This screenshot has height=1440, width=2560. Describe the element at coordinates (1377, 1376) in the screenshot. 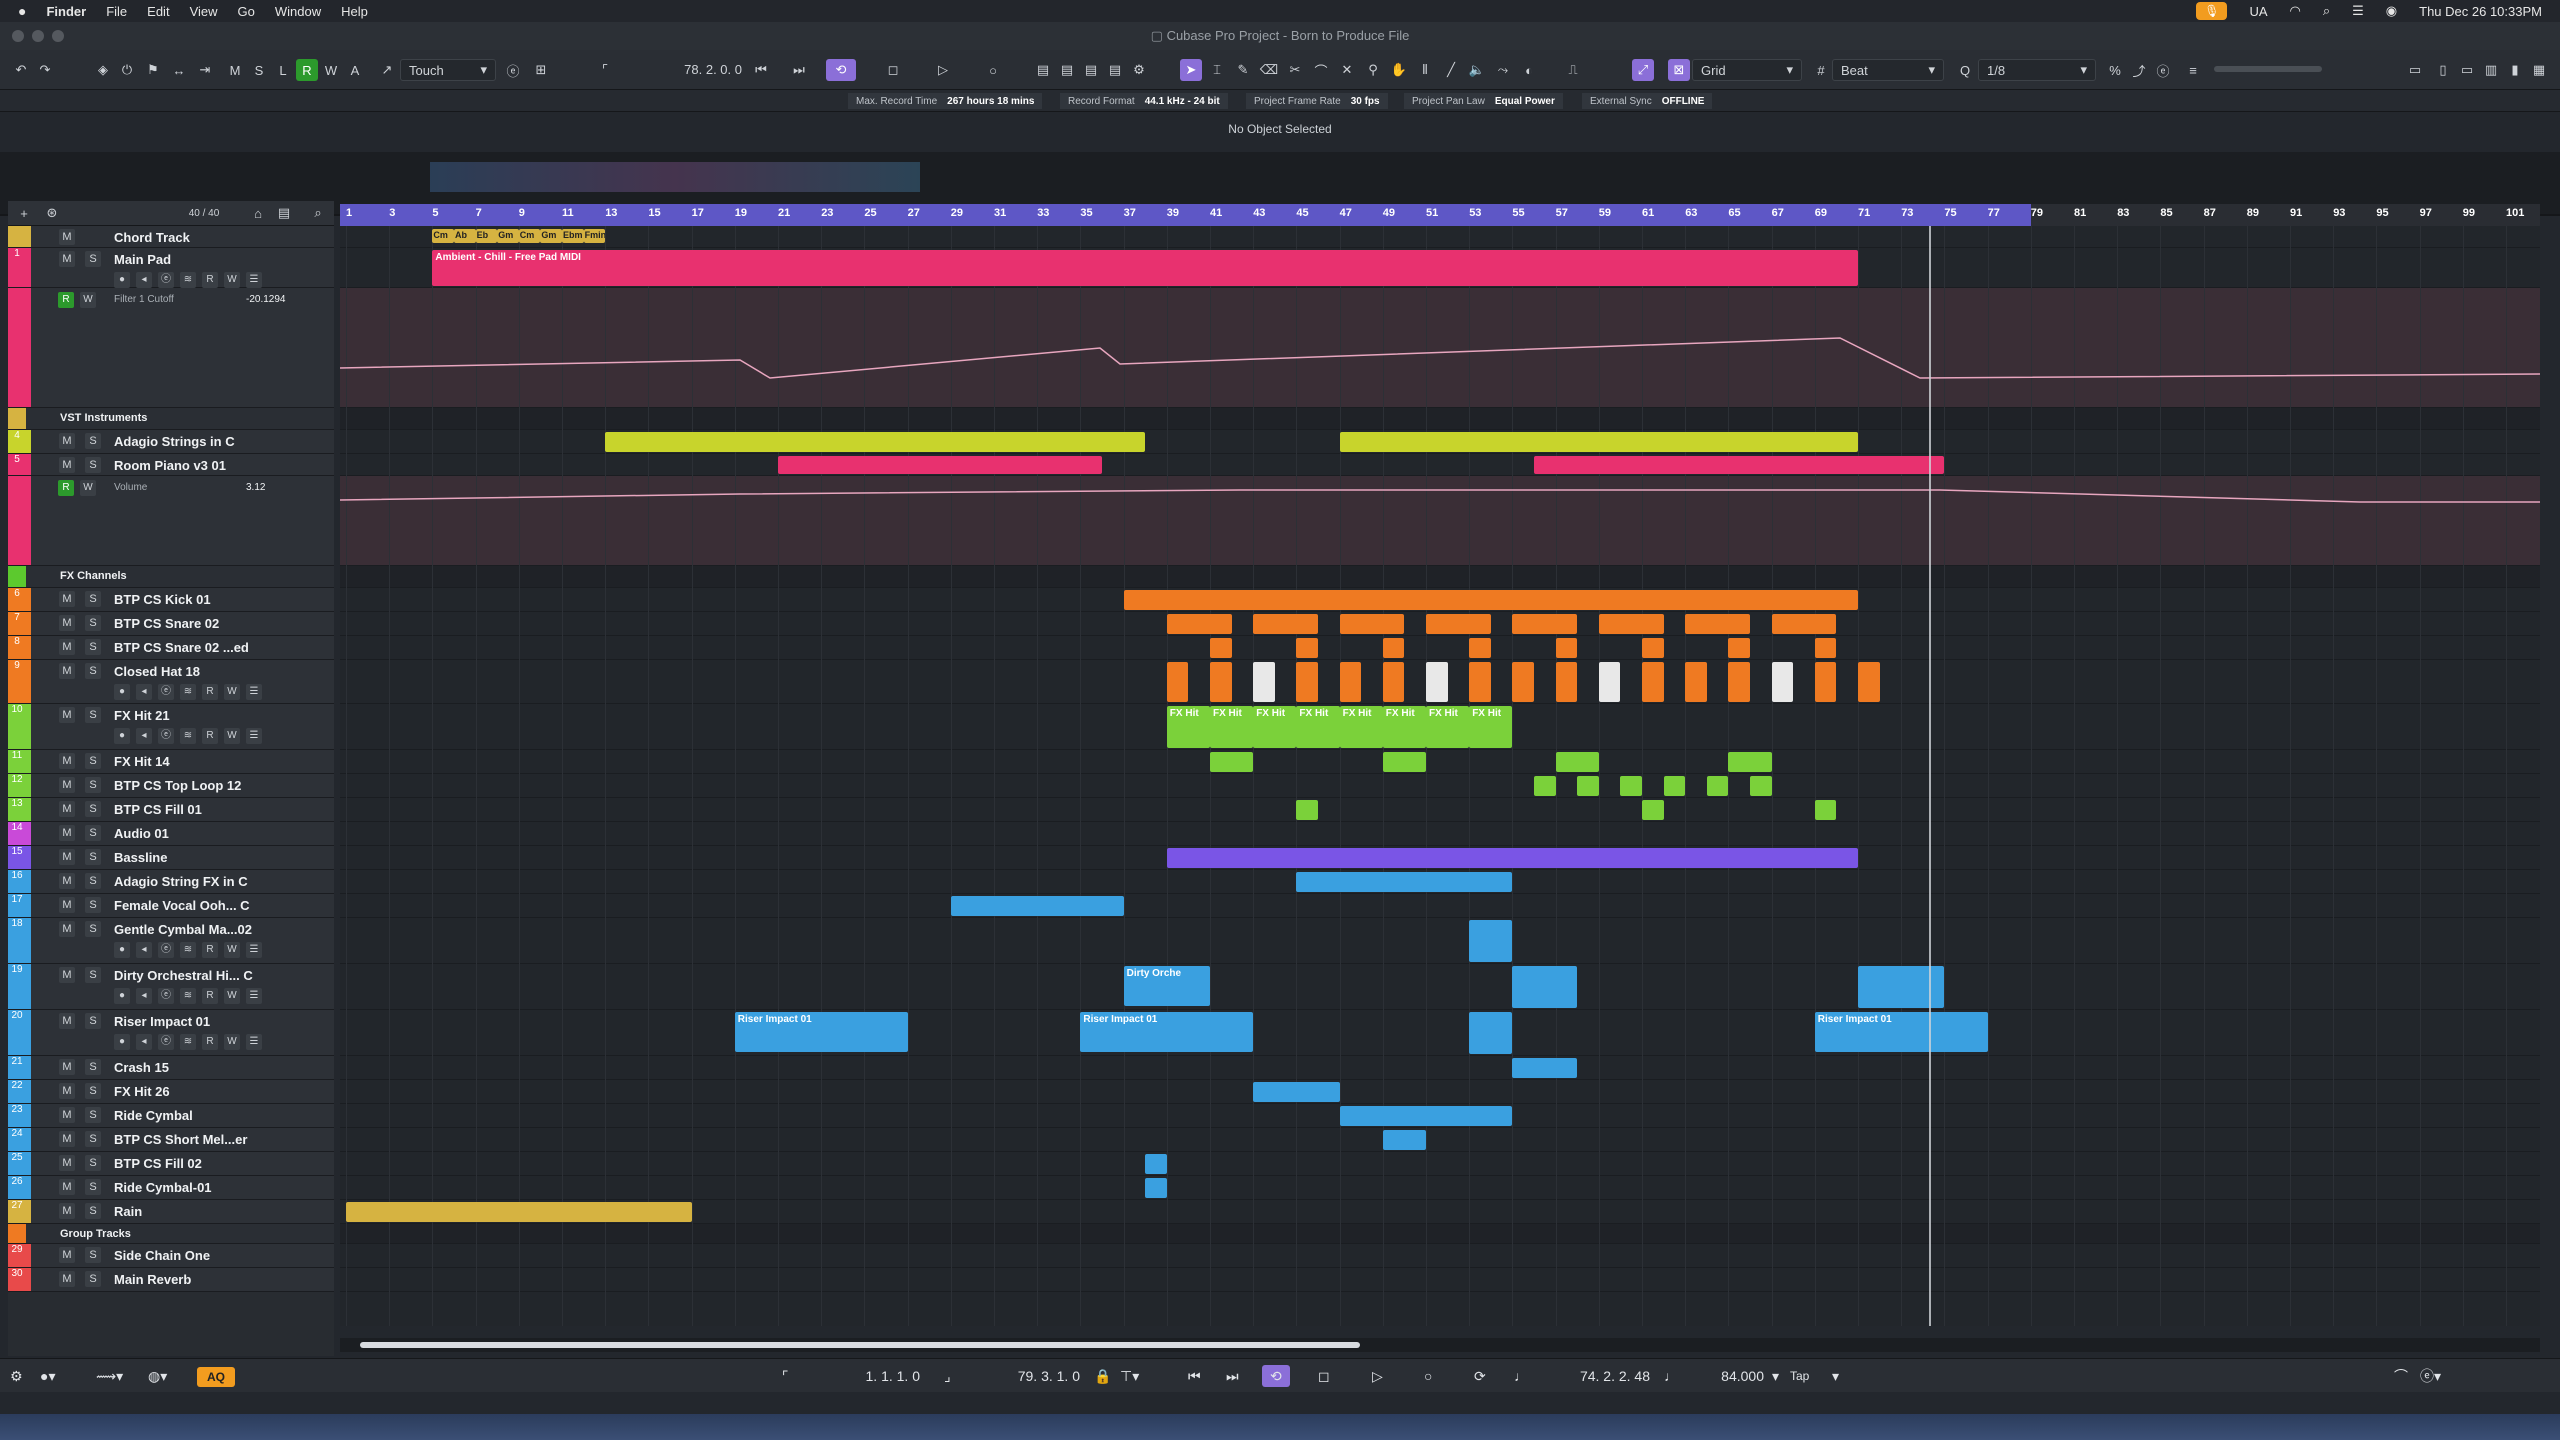

I see `transport-play-icon: ▷` at that location.